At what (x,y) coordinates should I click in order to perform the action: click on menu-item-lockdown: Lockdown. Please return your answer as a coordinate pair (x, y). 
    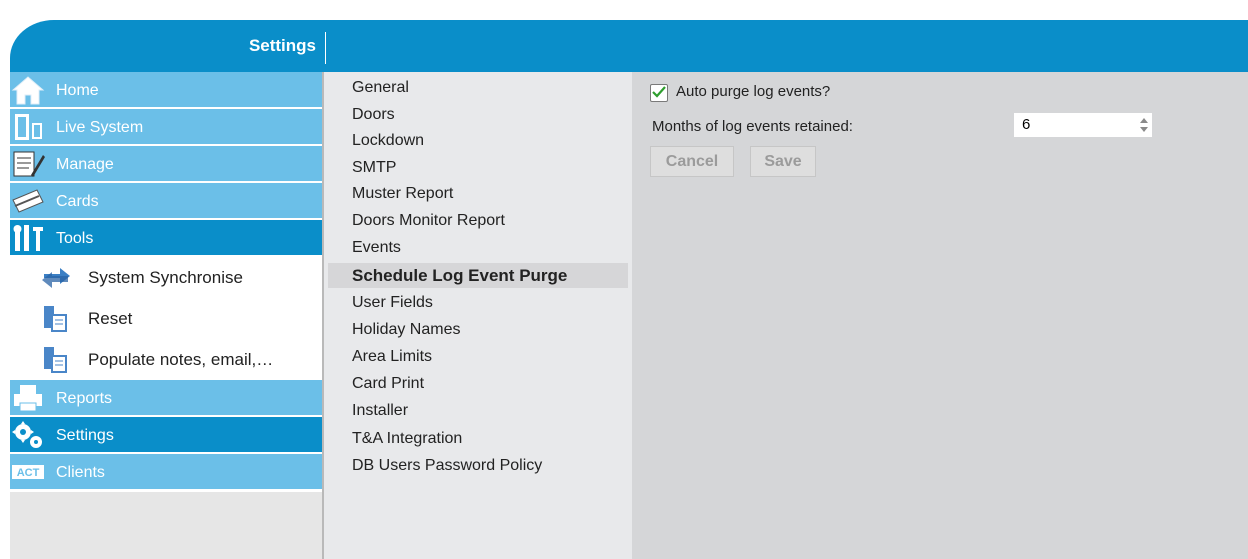
    Looking at the image, I should click on (388, 141).